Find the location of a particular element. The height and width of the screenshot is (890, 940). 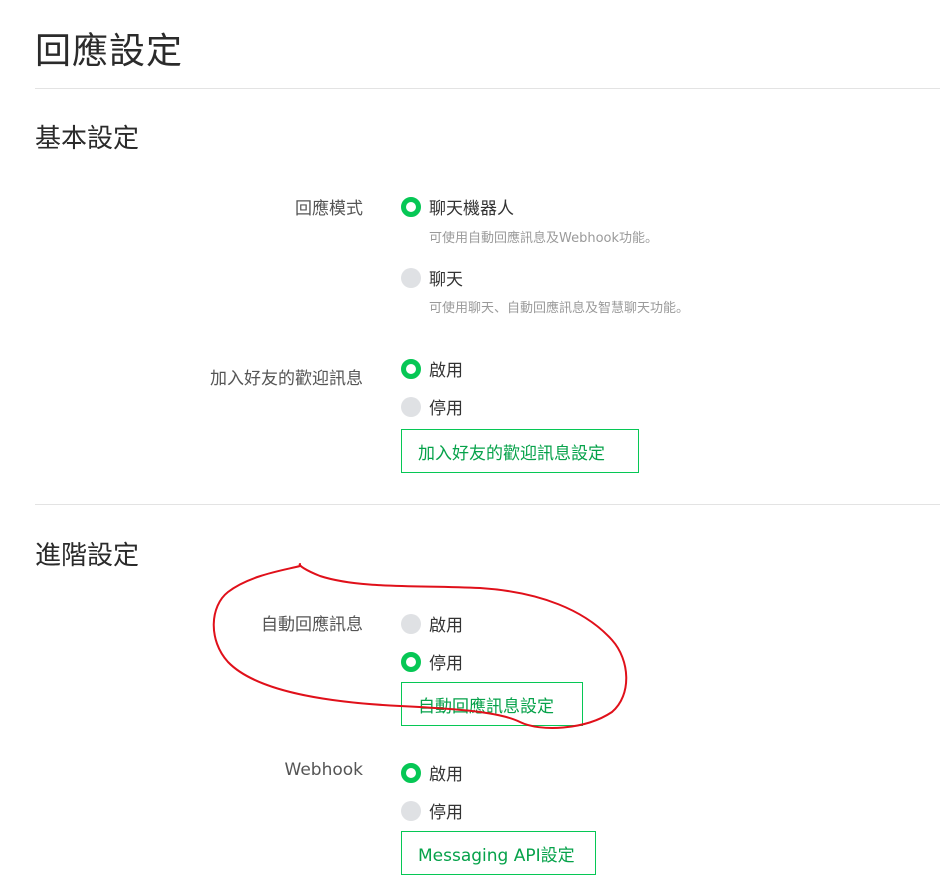

section-title-advanced: 進階設定 is located at coordinates (87, 556).